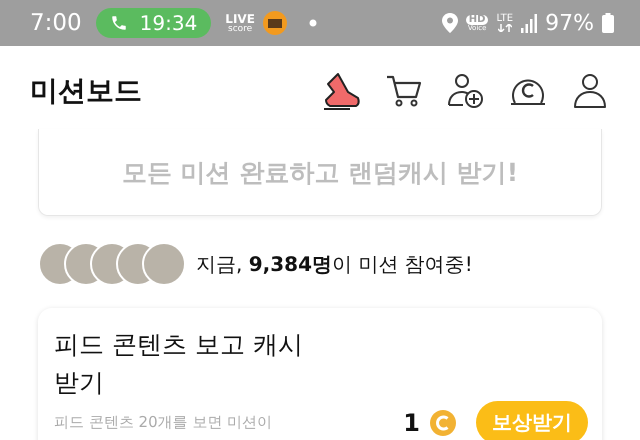  Describe the element at coordinates (443, 423) in the screenshot. I see `coin-icon` at that location.